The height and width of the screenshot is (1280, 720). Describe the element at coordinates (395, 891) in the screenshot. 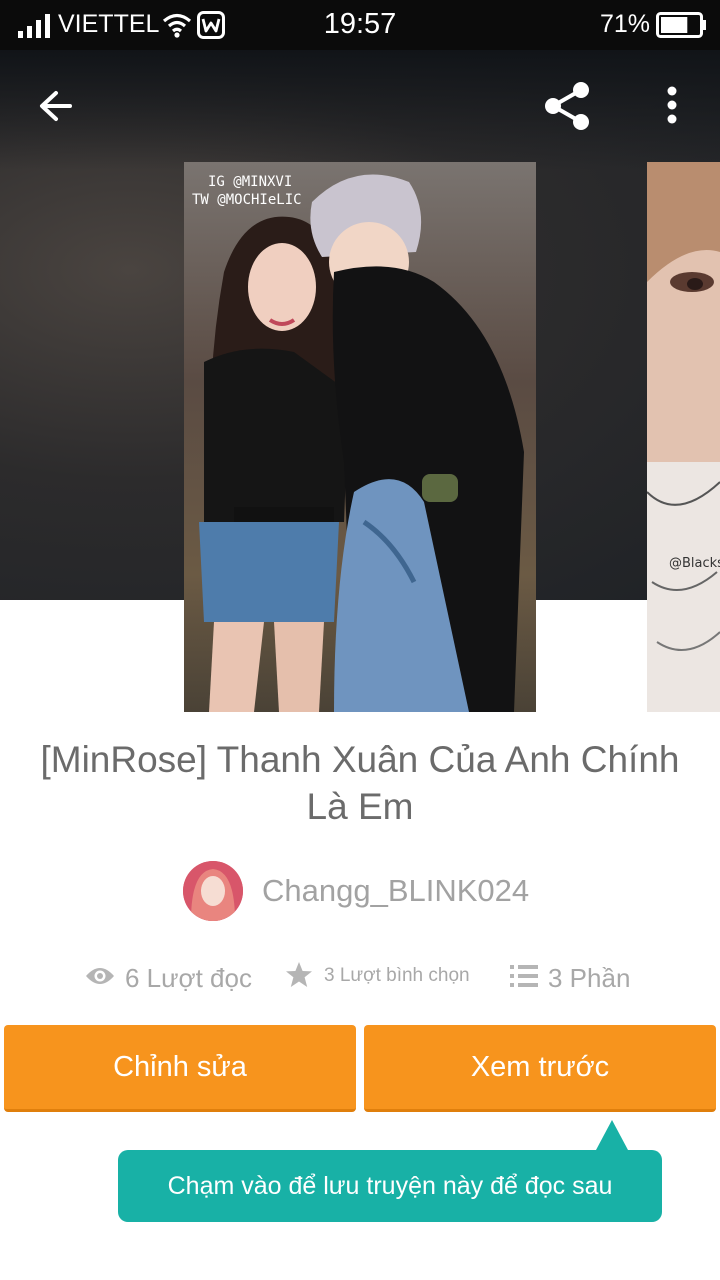

I see `author-name: Changg_BLINK024` at that location.